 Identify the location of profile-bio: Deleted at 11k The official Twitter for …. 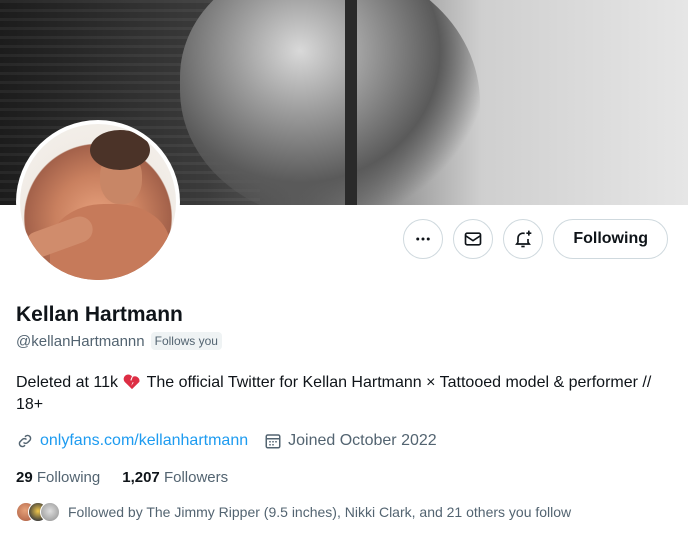
(336, 394).